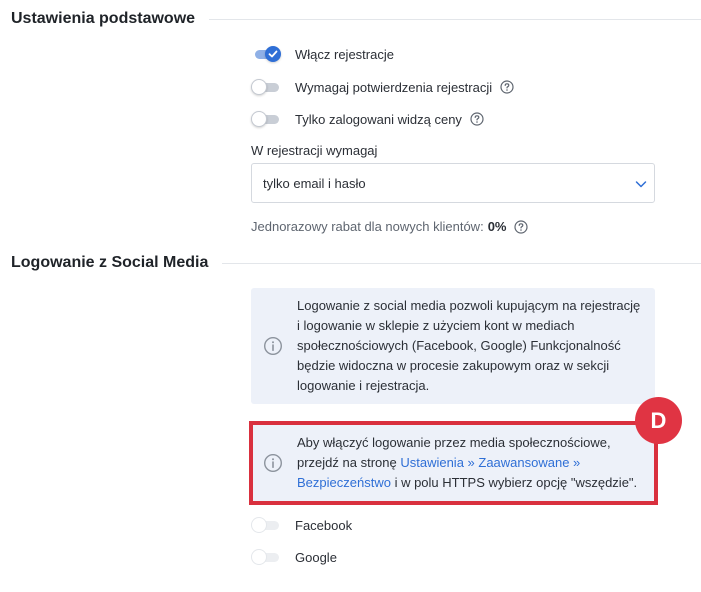  Describe the element at coordinates (641, 184) in the screenshot. I see `chevron-down-icon` at that location.